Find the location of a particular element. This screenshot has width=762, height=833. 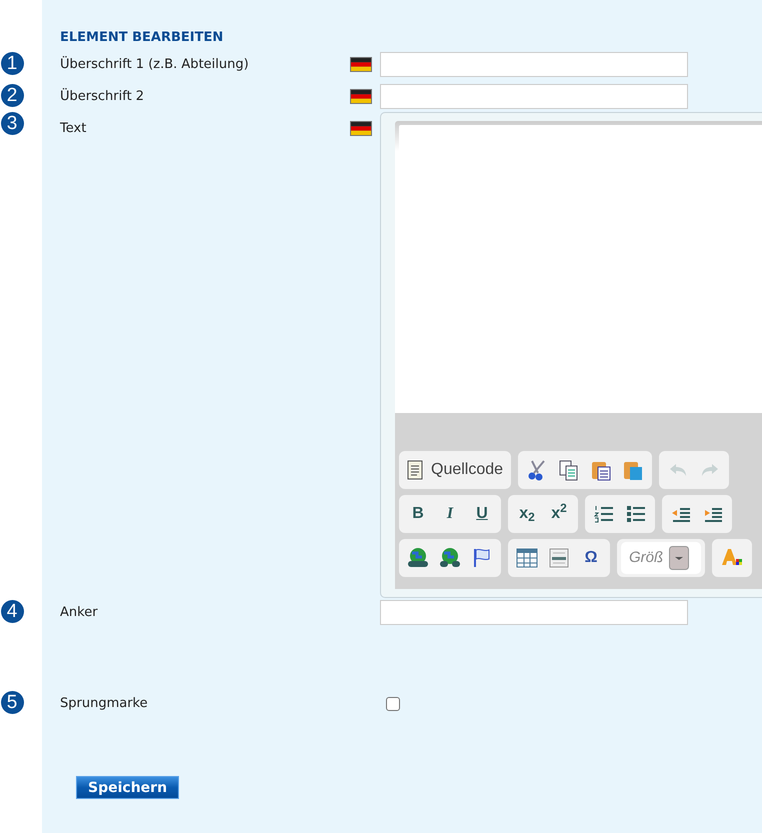

indent-icon is located at coordinates (713, 514).